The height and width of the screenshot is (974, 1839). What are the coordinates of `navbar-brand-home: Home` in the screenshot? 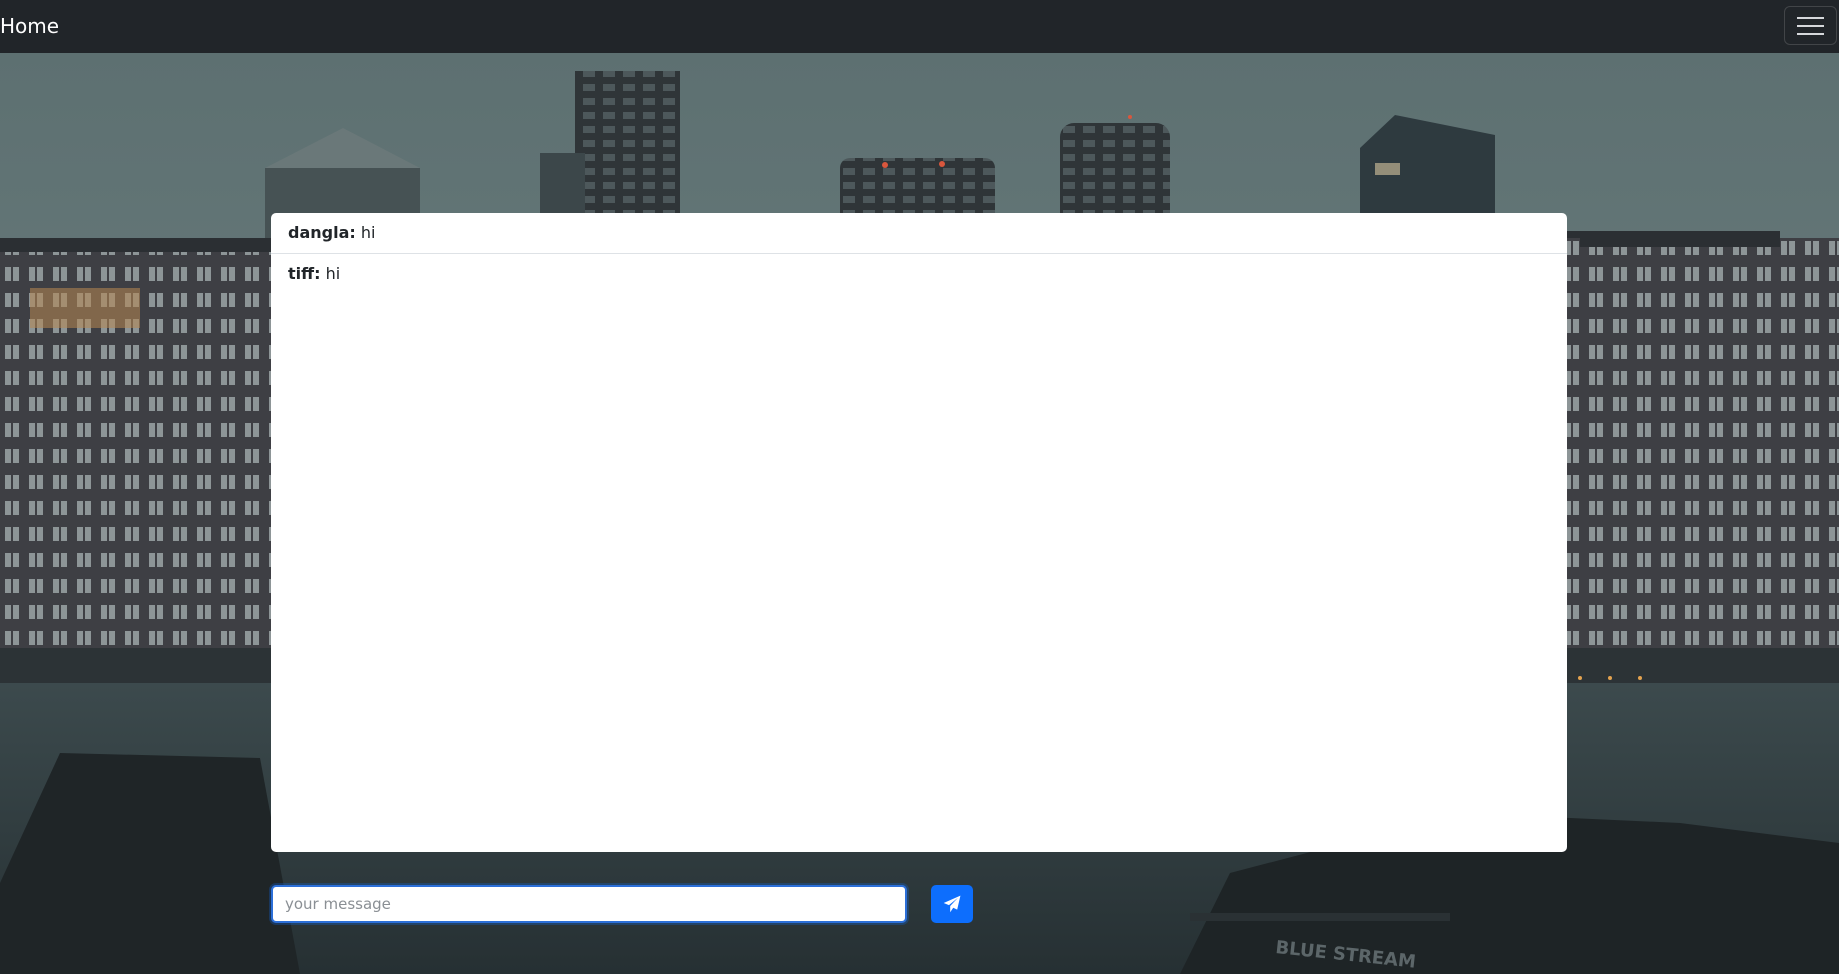 It's located at (29, 26).